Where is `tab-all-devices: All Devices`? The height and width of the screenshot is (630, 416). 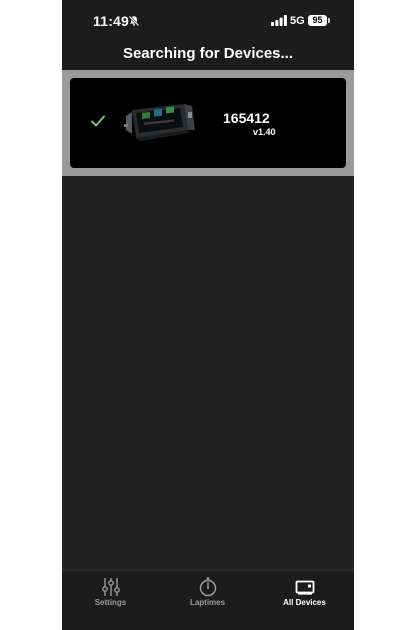
tab-all-devices: All Devices is located at coordinates (304, 600).